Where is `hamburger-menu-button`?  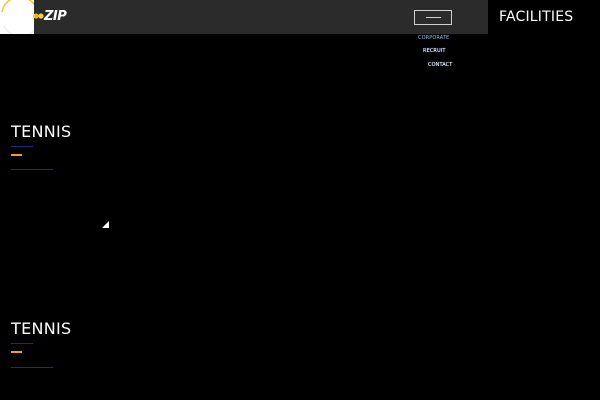
hamburger-menu-button is located at coordinates (433, 17).